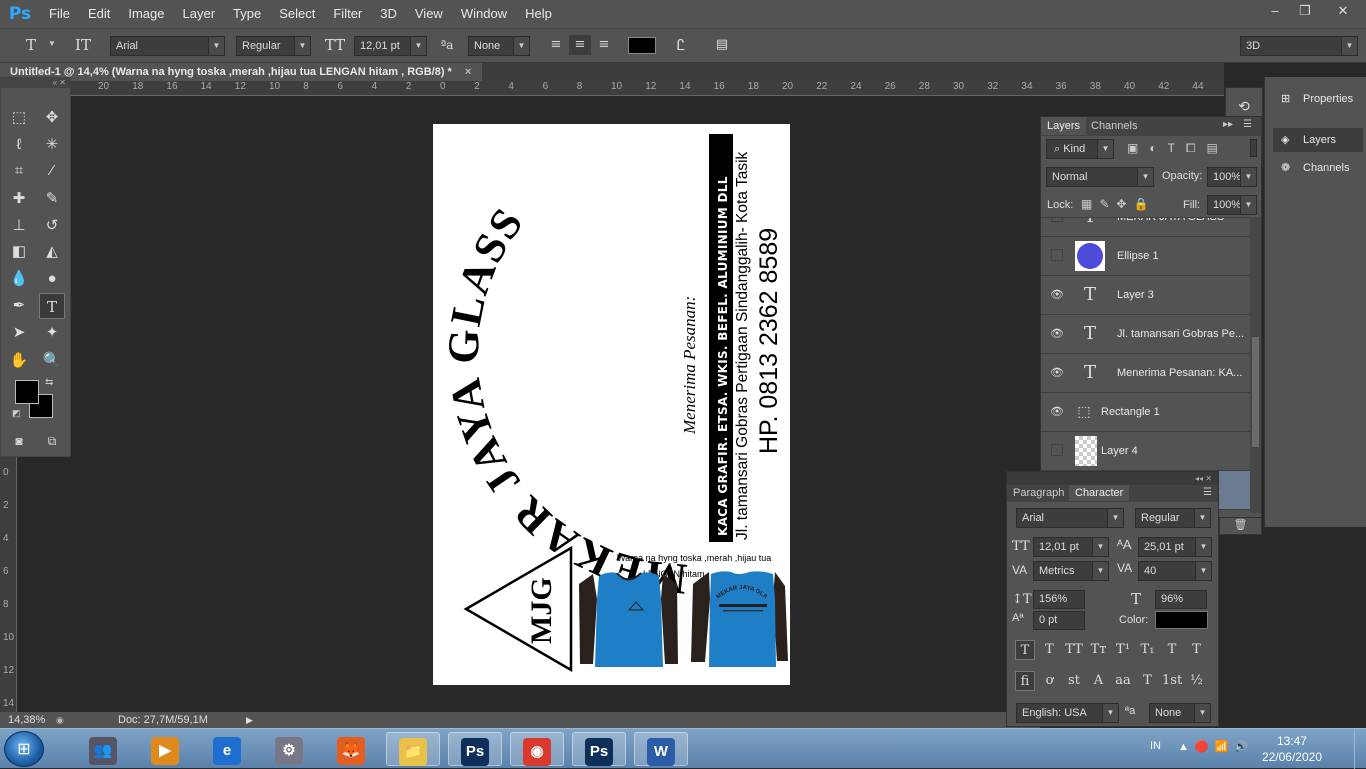 The width and height of the screenshot is (1366, 769). What do you see at coordinates (604, 45) in the screenshot?
I see `align-right-icon: ≡` at bounding box center [604, 45].